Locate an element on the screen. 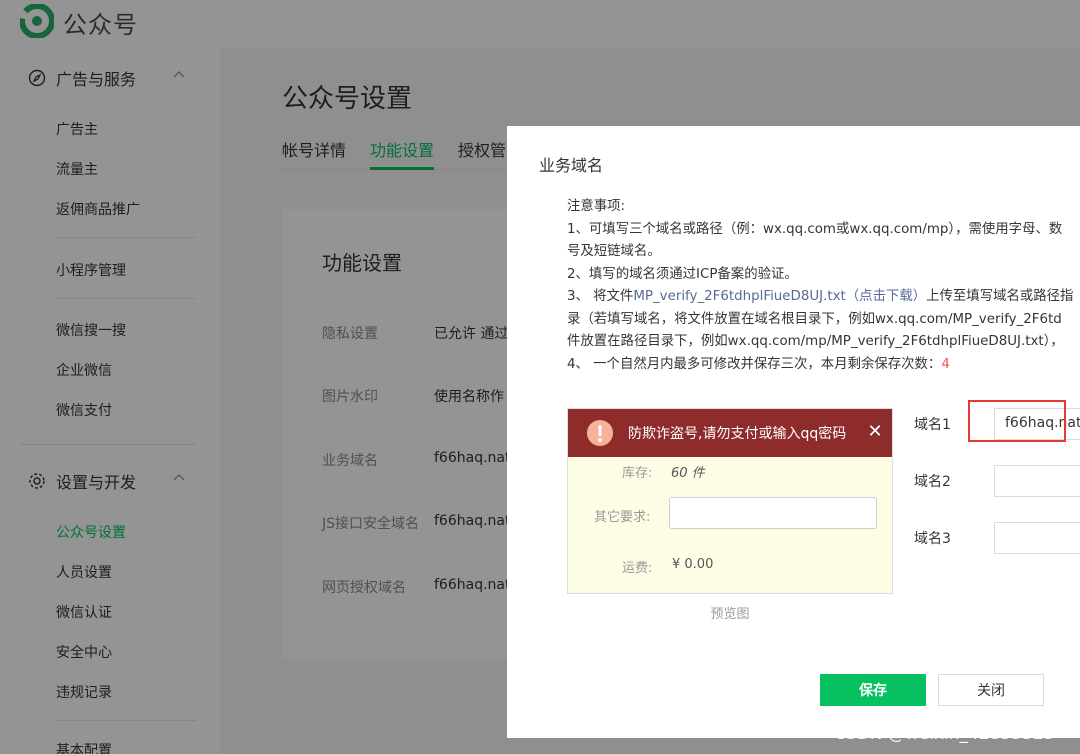 The height and width of the screenshot is (754, 1080). warning-icon is located at coordinates (600, 433).